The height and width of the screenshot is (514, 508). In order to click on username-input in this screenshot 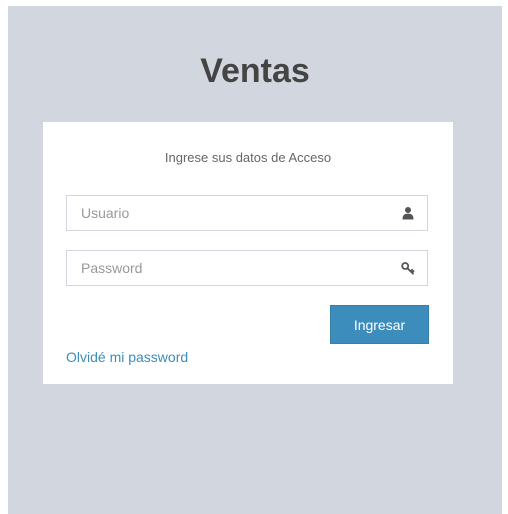, I will do `click(232, 213)`.